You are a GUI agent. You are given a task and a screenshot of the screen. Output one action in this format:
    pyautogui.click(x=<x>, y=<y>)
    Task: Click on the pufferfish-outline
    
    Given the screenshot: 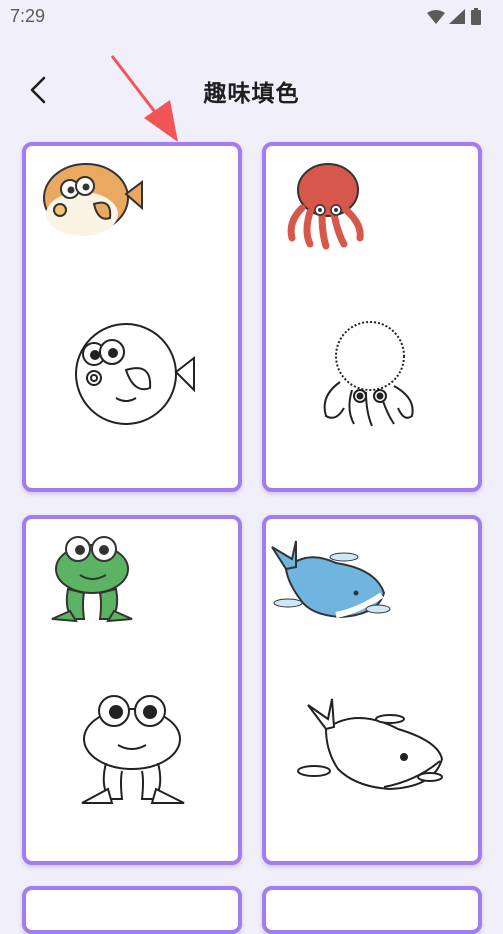 What is the action you would take?
    pyautogui.click(x=135, y=374)
    